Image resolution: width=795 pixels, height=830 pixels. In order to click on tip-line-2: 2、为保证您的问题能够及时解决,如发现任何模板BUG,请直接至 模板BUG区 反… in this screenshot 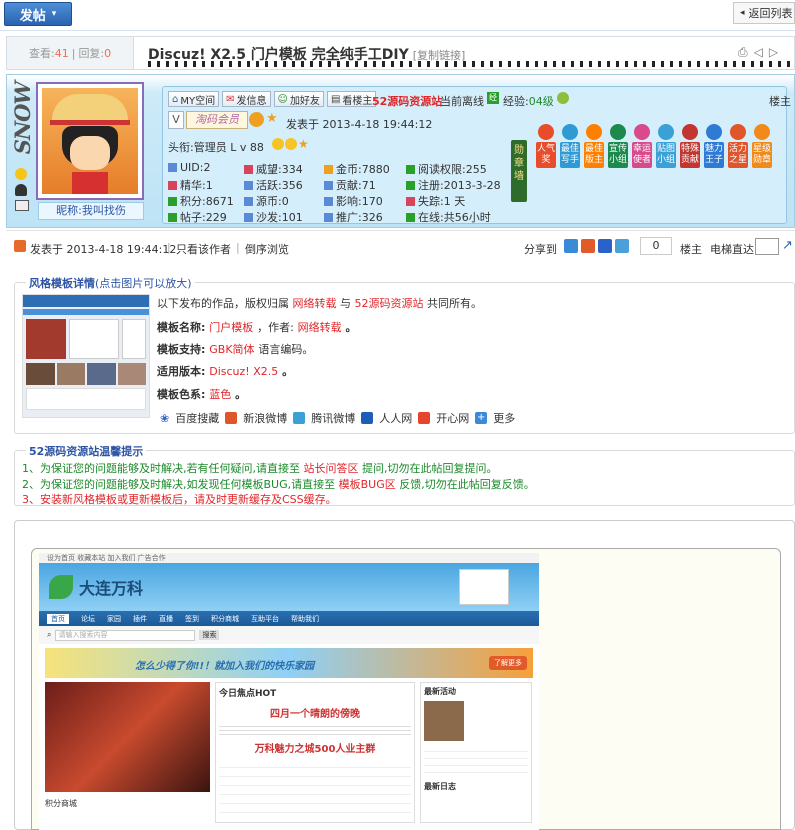, I will do `click(278, 484)`.